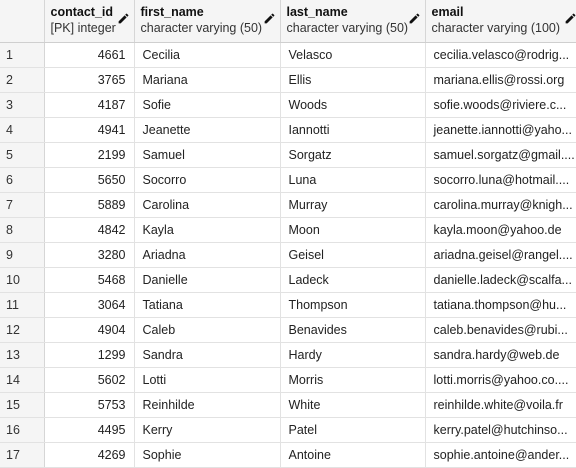  What do you see at coordinates (207, 455) in the screenshot?
I see `first-name-cell: Sophie` at bounding box center [207, 455].